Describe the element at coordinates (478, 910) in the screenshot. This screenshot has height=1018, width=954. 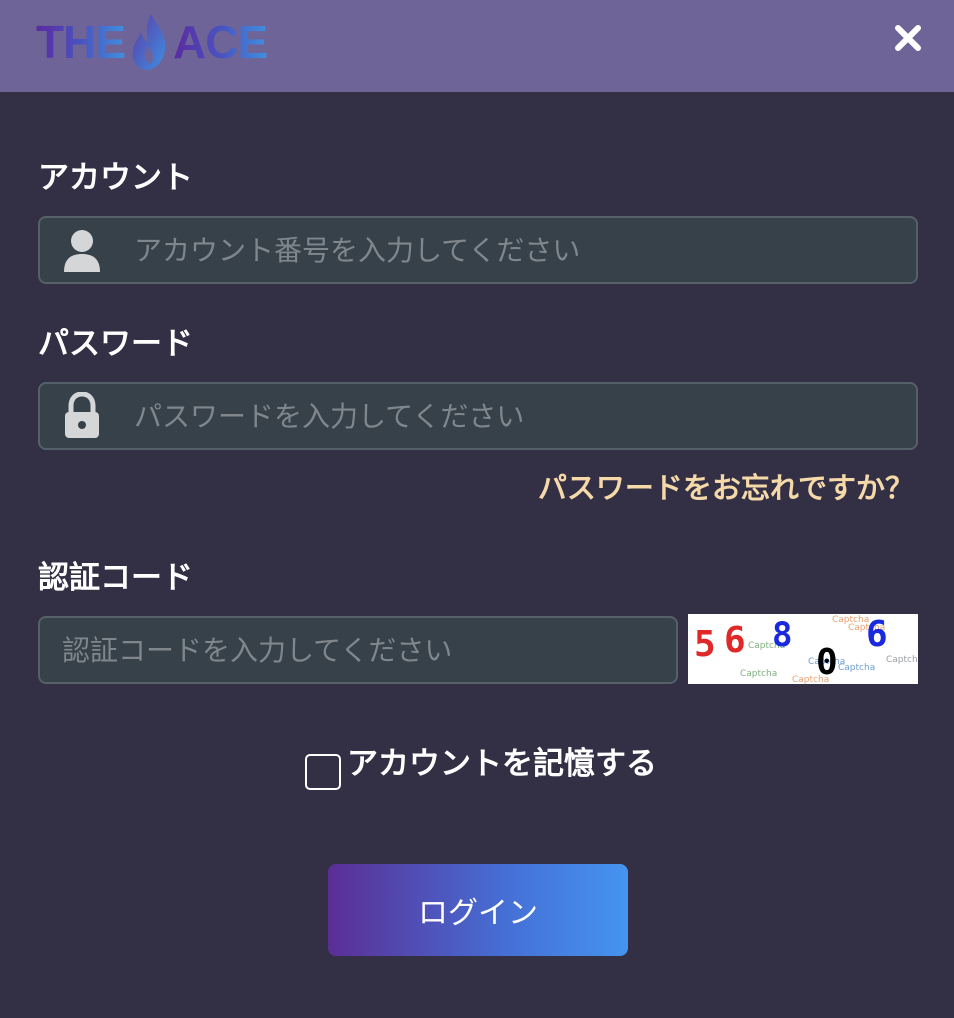
I see `login-button: ログイン` at that location.